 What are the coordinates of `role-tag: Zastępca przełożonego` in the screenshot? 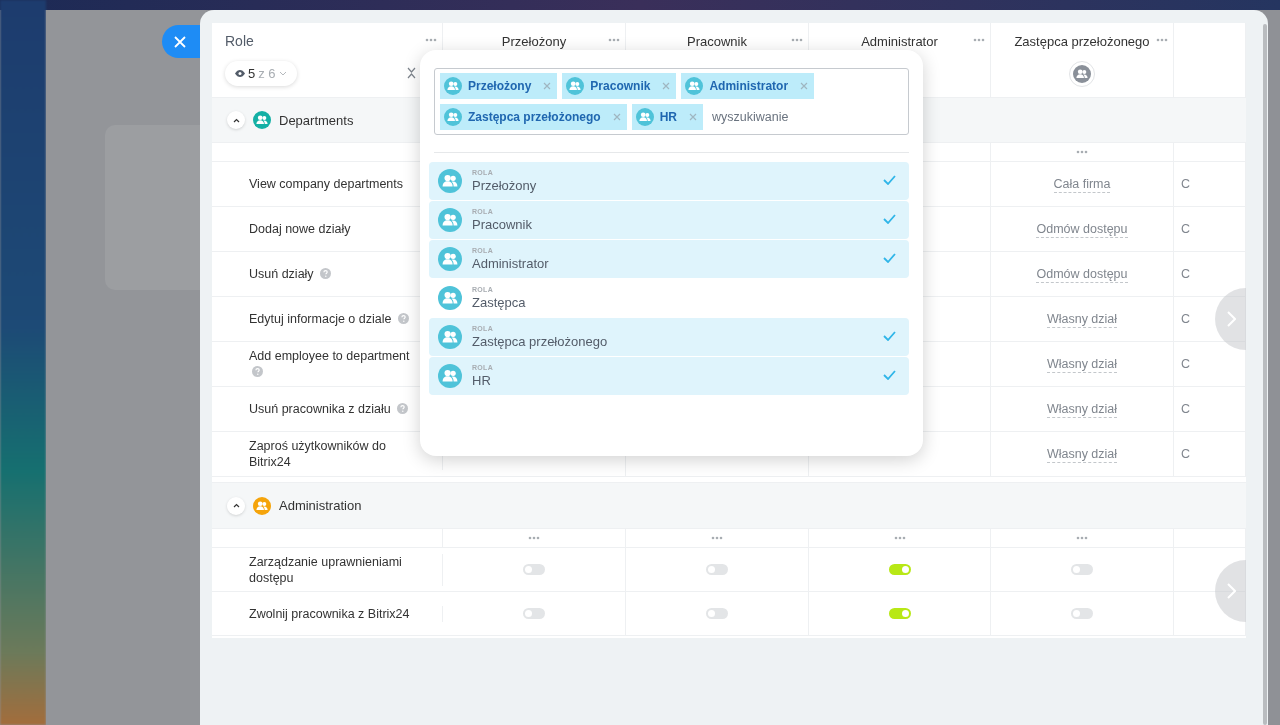 It's located at (533, 117).